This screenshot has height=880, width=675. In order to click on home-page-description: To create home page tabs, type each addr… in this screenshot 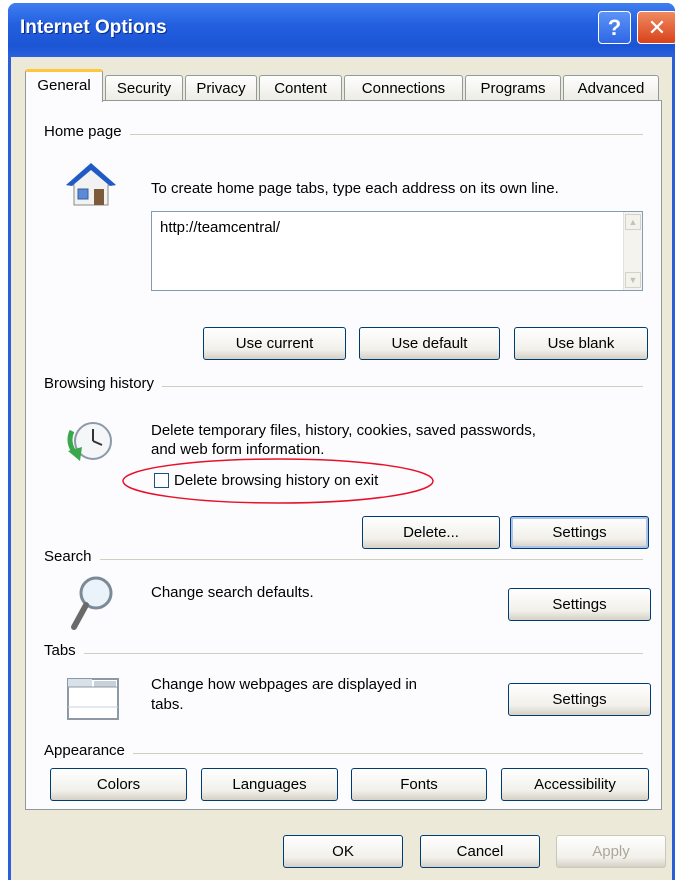, I will do `click(355, 188)`.